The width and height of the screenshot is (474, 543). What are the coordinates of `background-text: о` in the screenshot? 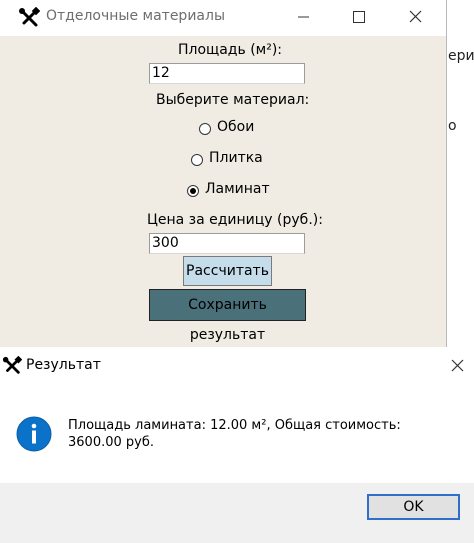 It's located at (452, 126).